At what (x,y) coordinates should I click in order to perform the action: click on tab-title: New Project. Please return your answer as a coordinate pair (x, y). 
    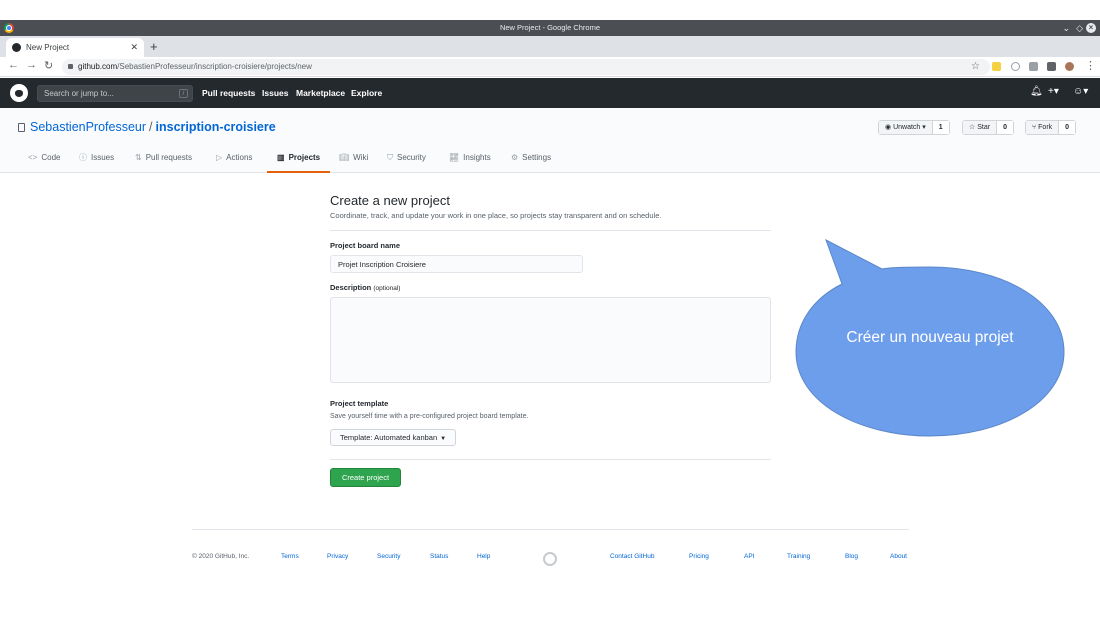
    Looking at the image, I should click on (48, 47).